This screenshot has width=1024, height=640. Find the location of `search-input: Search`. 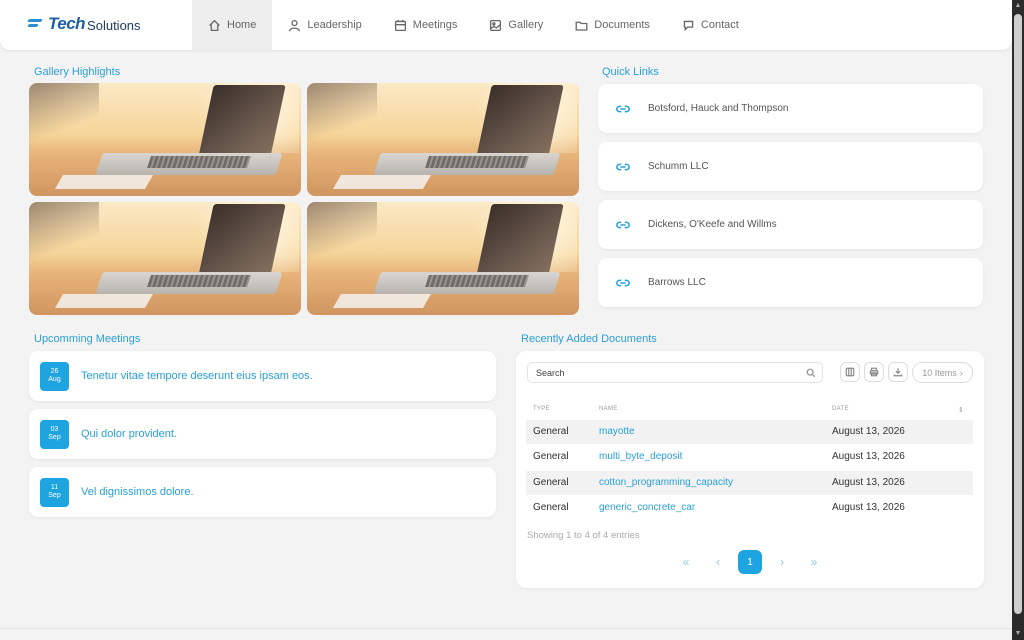

search-input: Search is located at coordinates (675, 372).